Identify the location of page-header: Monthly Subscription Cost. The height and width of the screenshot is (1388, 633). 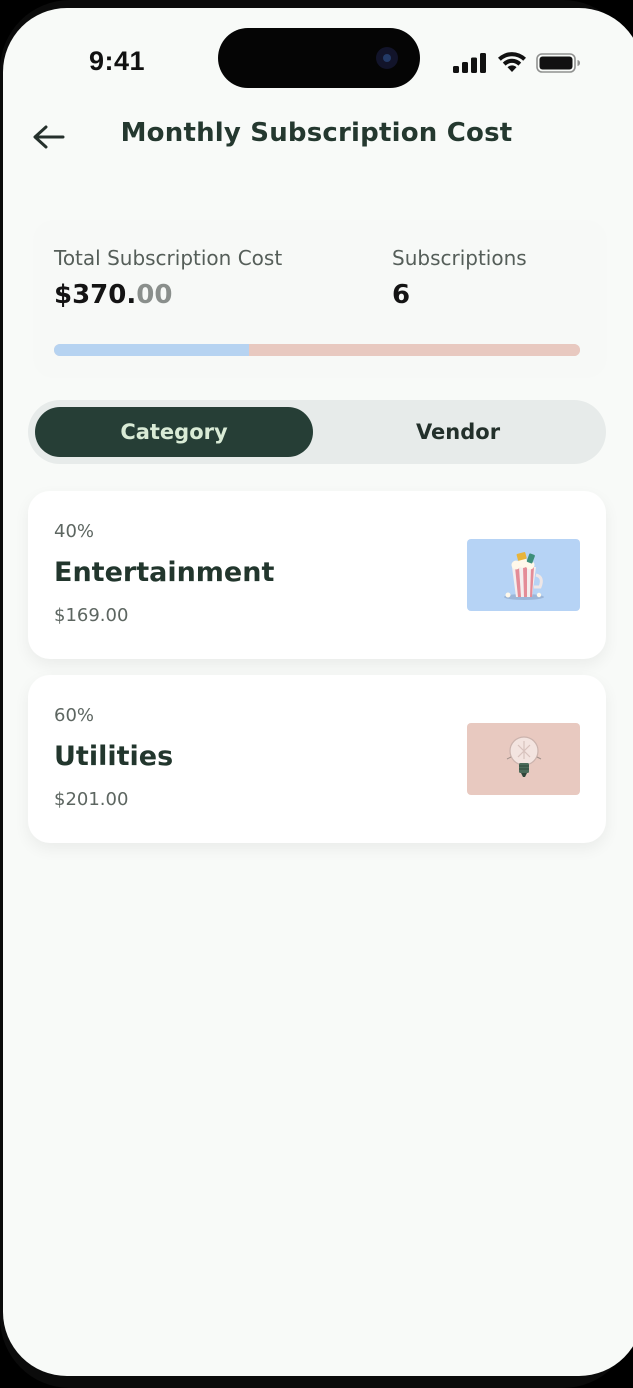
(318, 143).